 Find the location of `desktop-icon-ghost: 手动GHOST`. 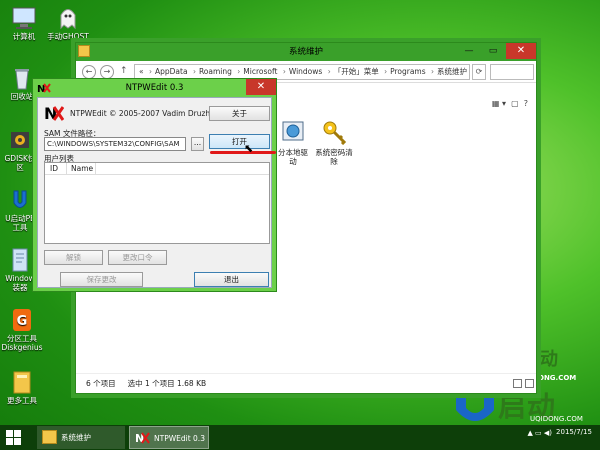

desktop-icon-ghost: 手动GHOST is located at coordinates (68, 23).